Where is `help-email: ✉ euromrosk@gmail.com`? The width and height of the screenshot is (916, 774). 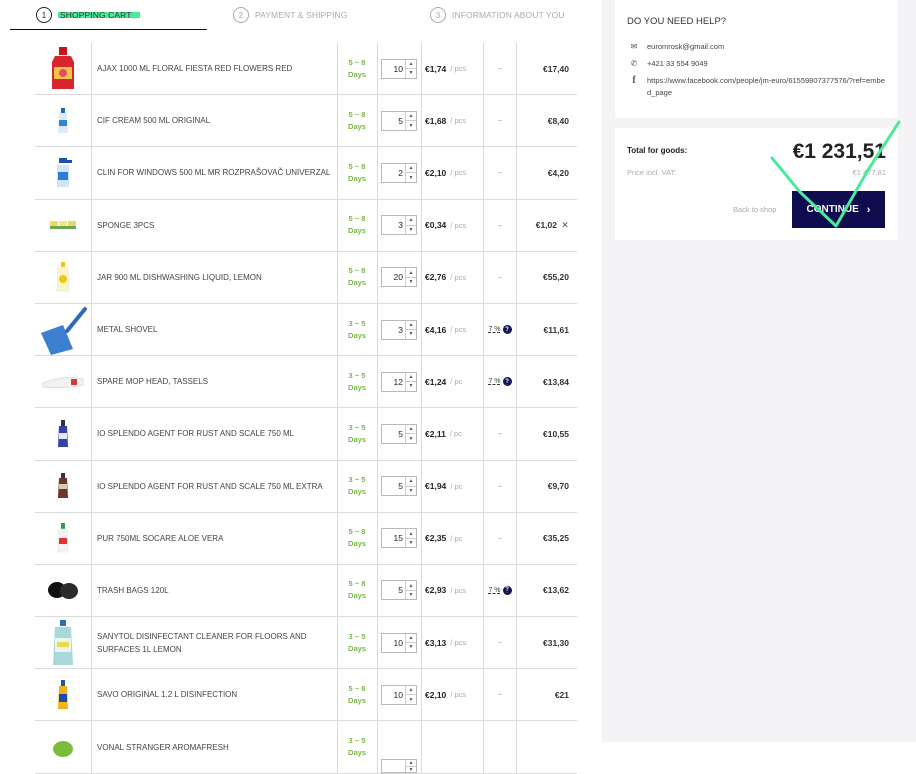 help-email: ✉ euromrosk@gmail.com is located at coordinates (758, 47).